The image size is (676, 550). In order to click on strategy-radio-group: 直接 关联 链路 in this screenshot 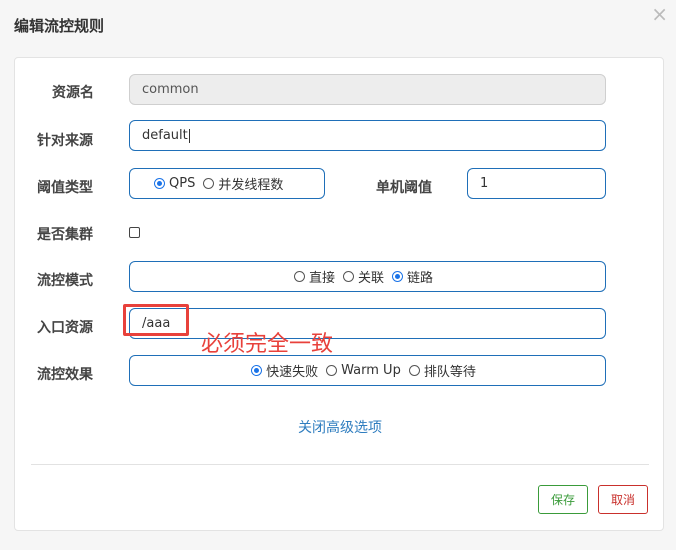, I will do `click(367, 276)`.